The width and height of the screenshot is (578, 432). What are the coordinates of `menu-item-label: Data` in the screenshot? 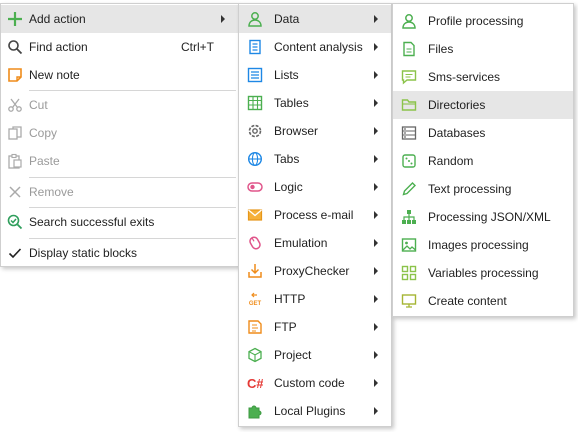 It's located at (287, 19).